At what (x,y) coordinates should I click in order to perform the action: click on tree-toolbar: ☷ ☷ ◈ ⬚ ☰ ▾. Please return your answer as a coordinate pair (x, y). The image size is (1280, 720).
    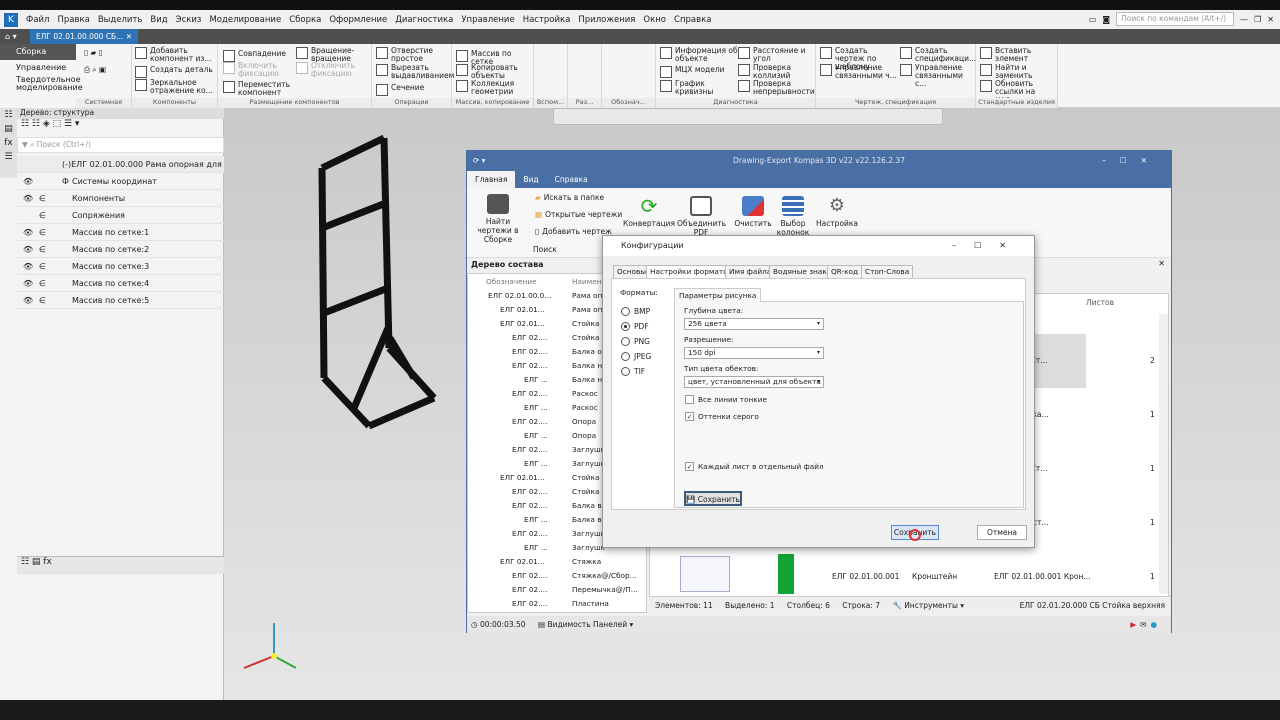
    Looking at the image, I should click on (120, 128).